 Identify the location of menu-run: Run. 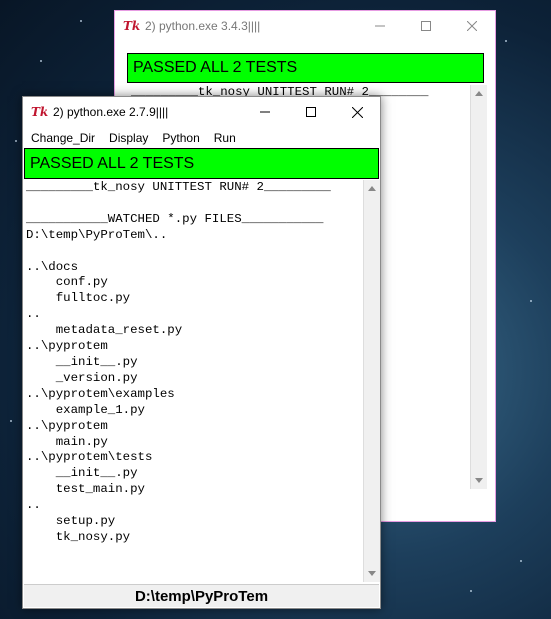
(225, 138).